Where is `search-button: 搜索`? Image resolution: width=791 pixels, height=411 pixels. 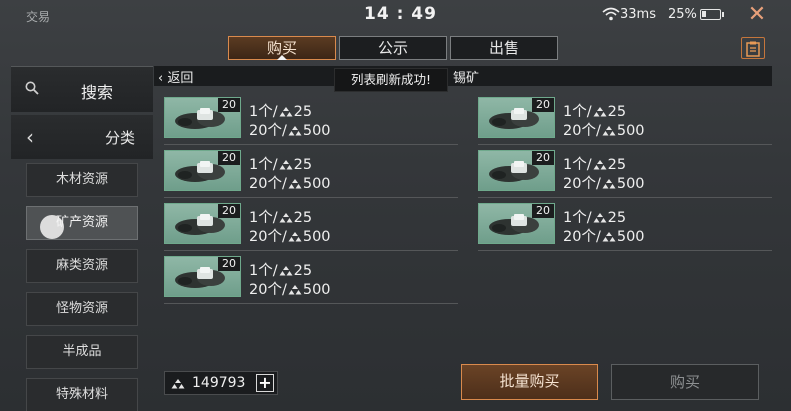 search-button: 搜索 is located at coordinates (82, 89).